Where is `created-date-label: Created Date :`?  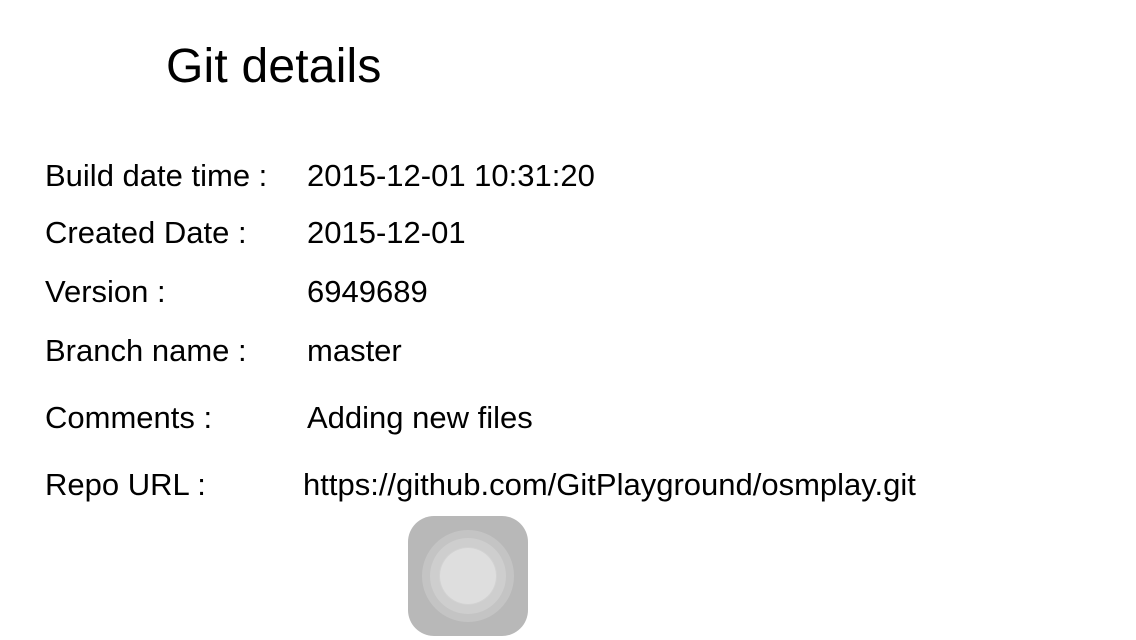
created-date-label: Created Date : is located at coordinates (146, 232).